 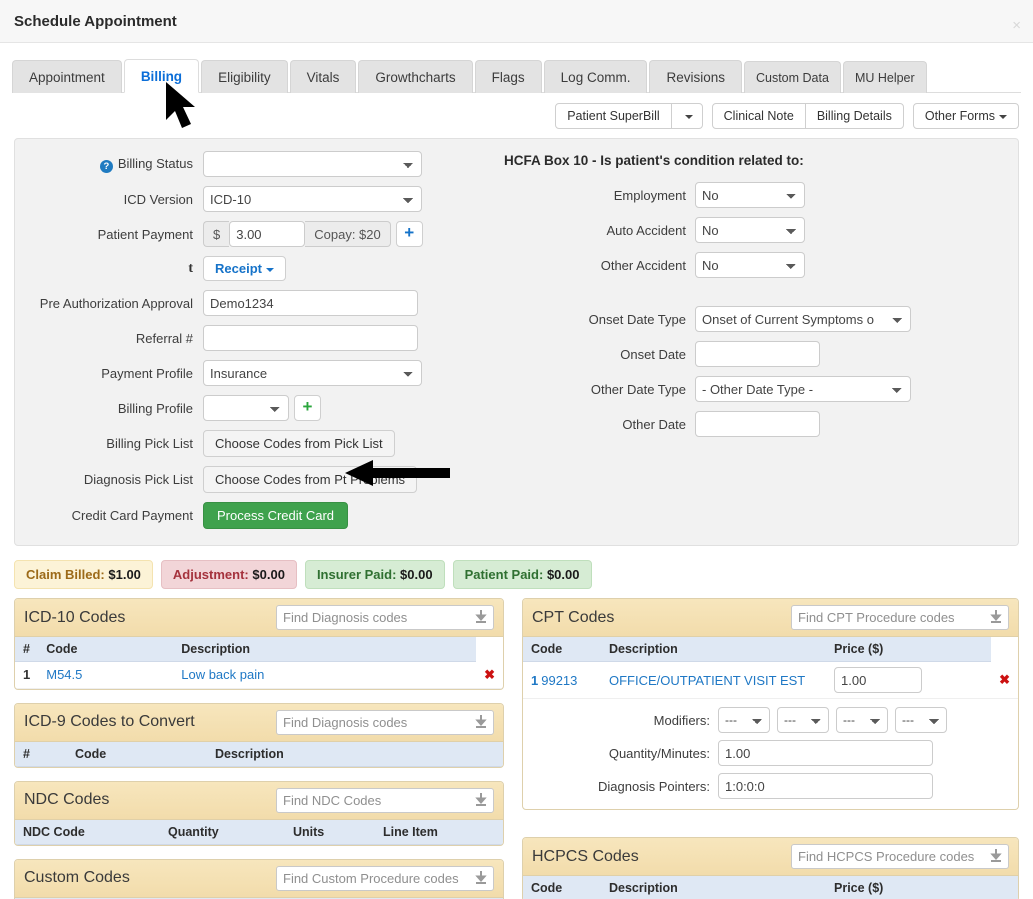 I want to click on tab-mu-helper: MU Helper, so click(x=884, y=77).